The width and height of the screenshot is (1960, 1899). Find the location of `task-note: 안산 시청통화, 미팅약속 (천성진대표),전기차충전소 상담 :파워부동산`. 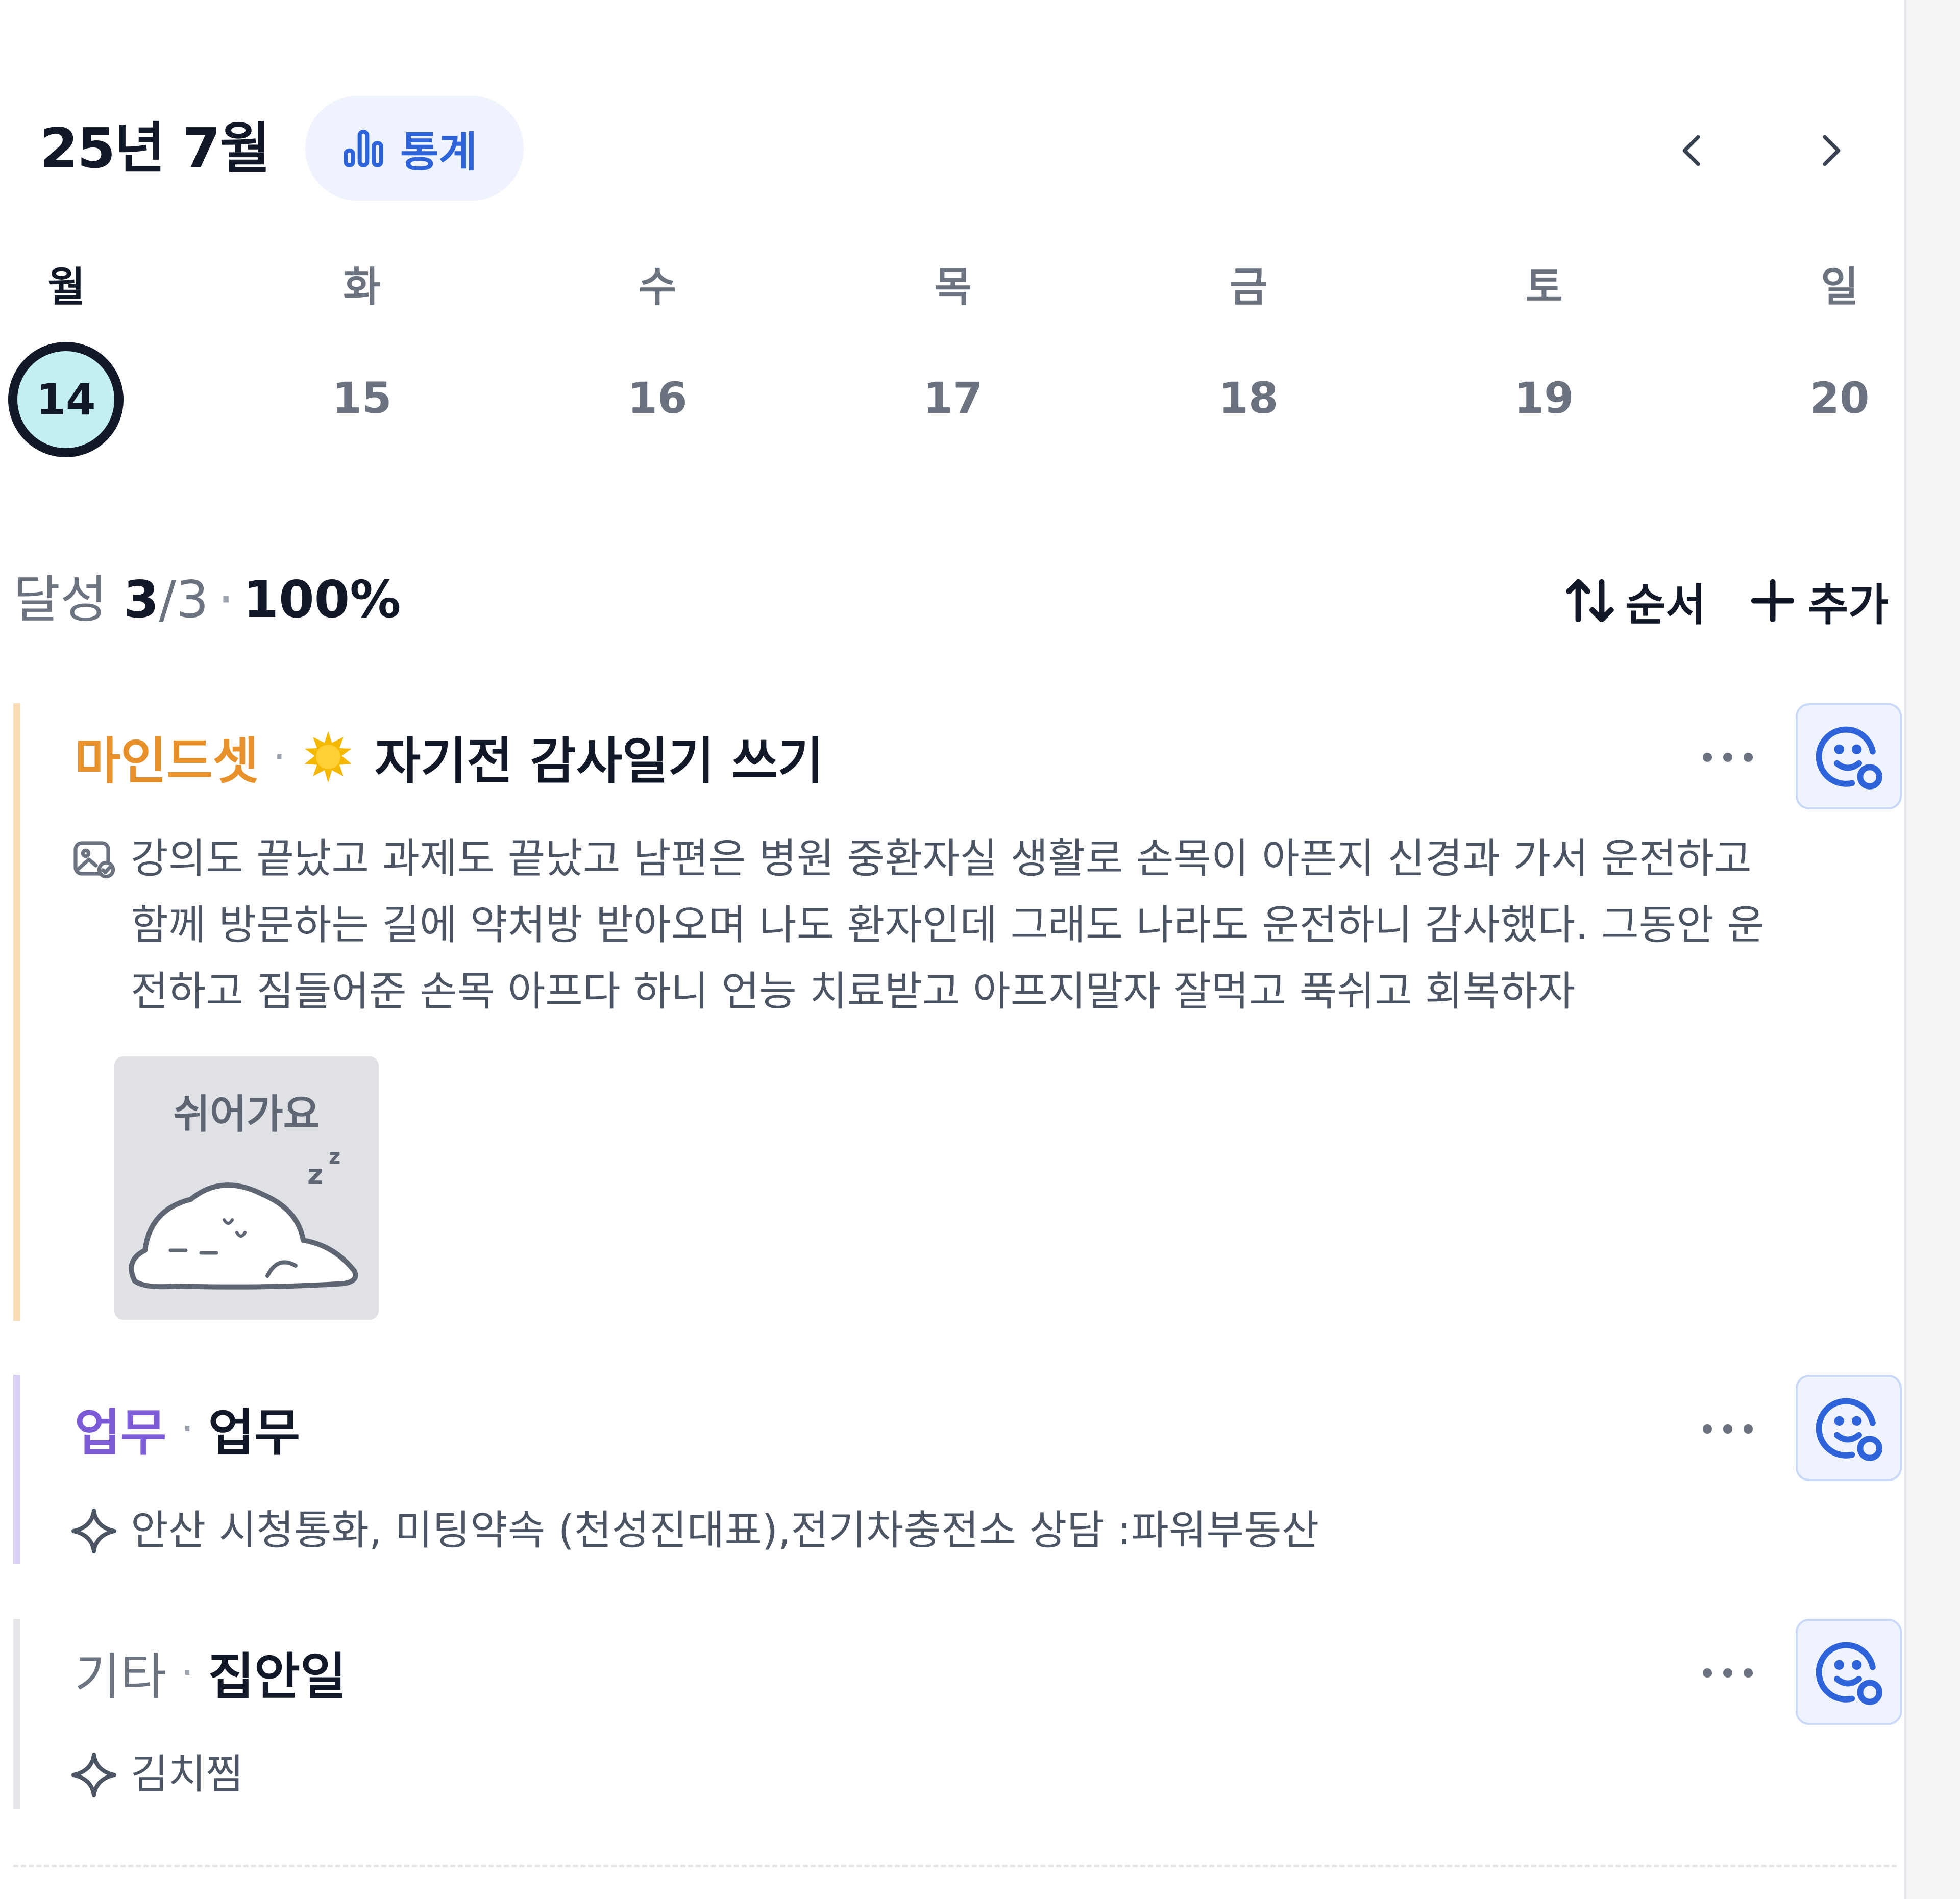

task-note: 안산 시청통화, 미팅약속 (천성진대표),전기차충전소 상담 :파워부동산 is located at coordinates (694, 1530).